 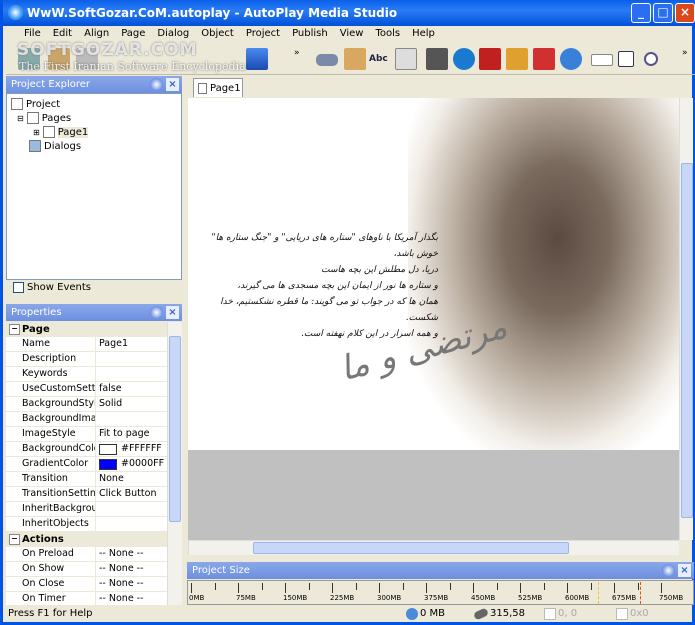 I want to click on maximize-button: □, so click(x=663, y=13).